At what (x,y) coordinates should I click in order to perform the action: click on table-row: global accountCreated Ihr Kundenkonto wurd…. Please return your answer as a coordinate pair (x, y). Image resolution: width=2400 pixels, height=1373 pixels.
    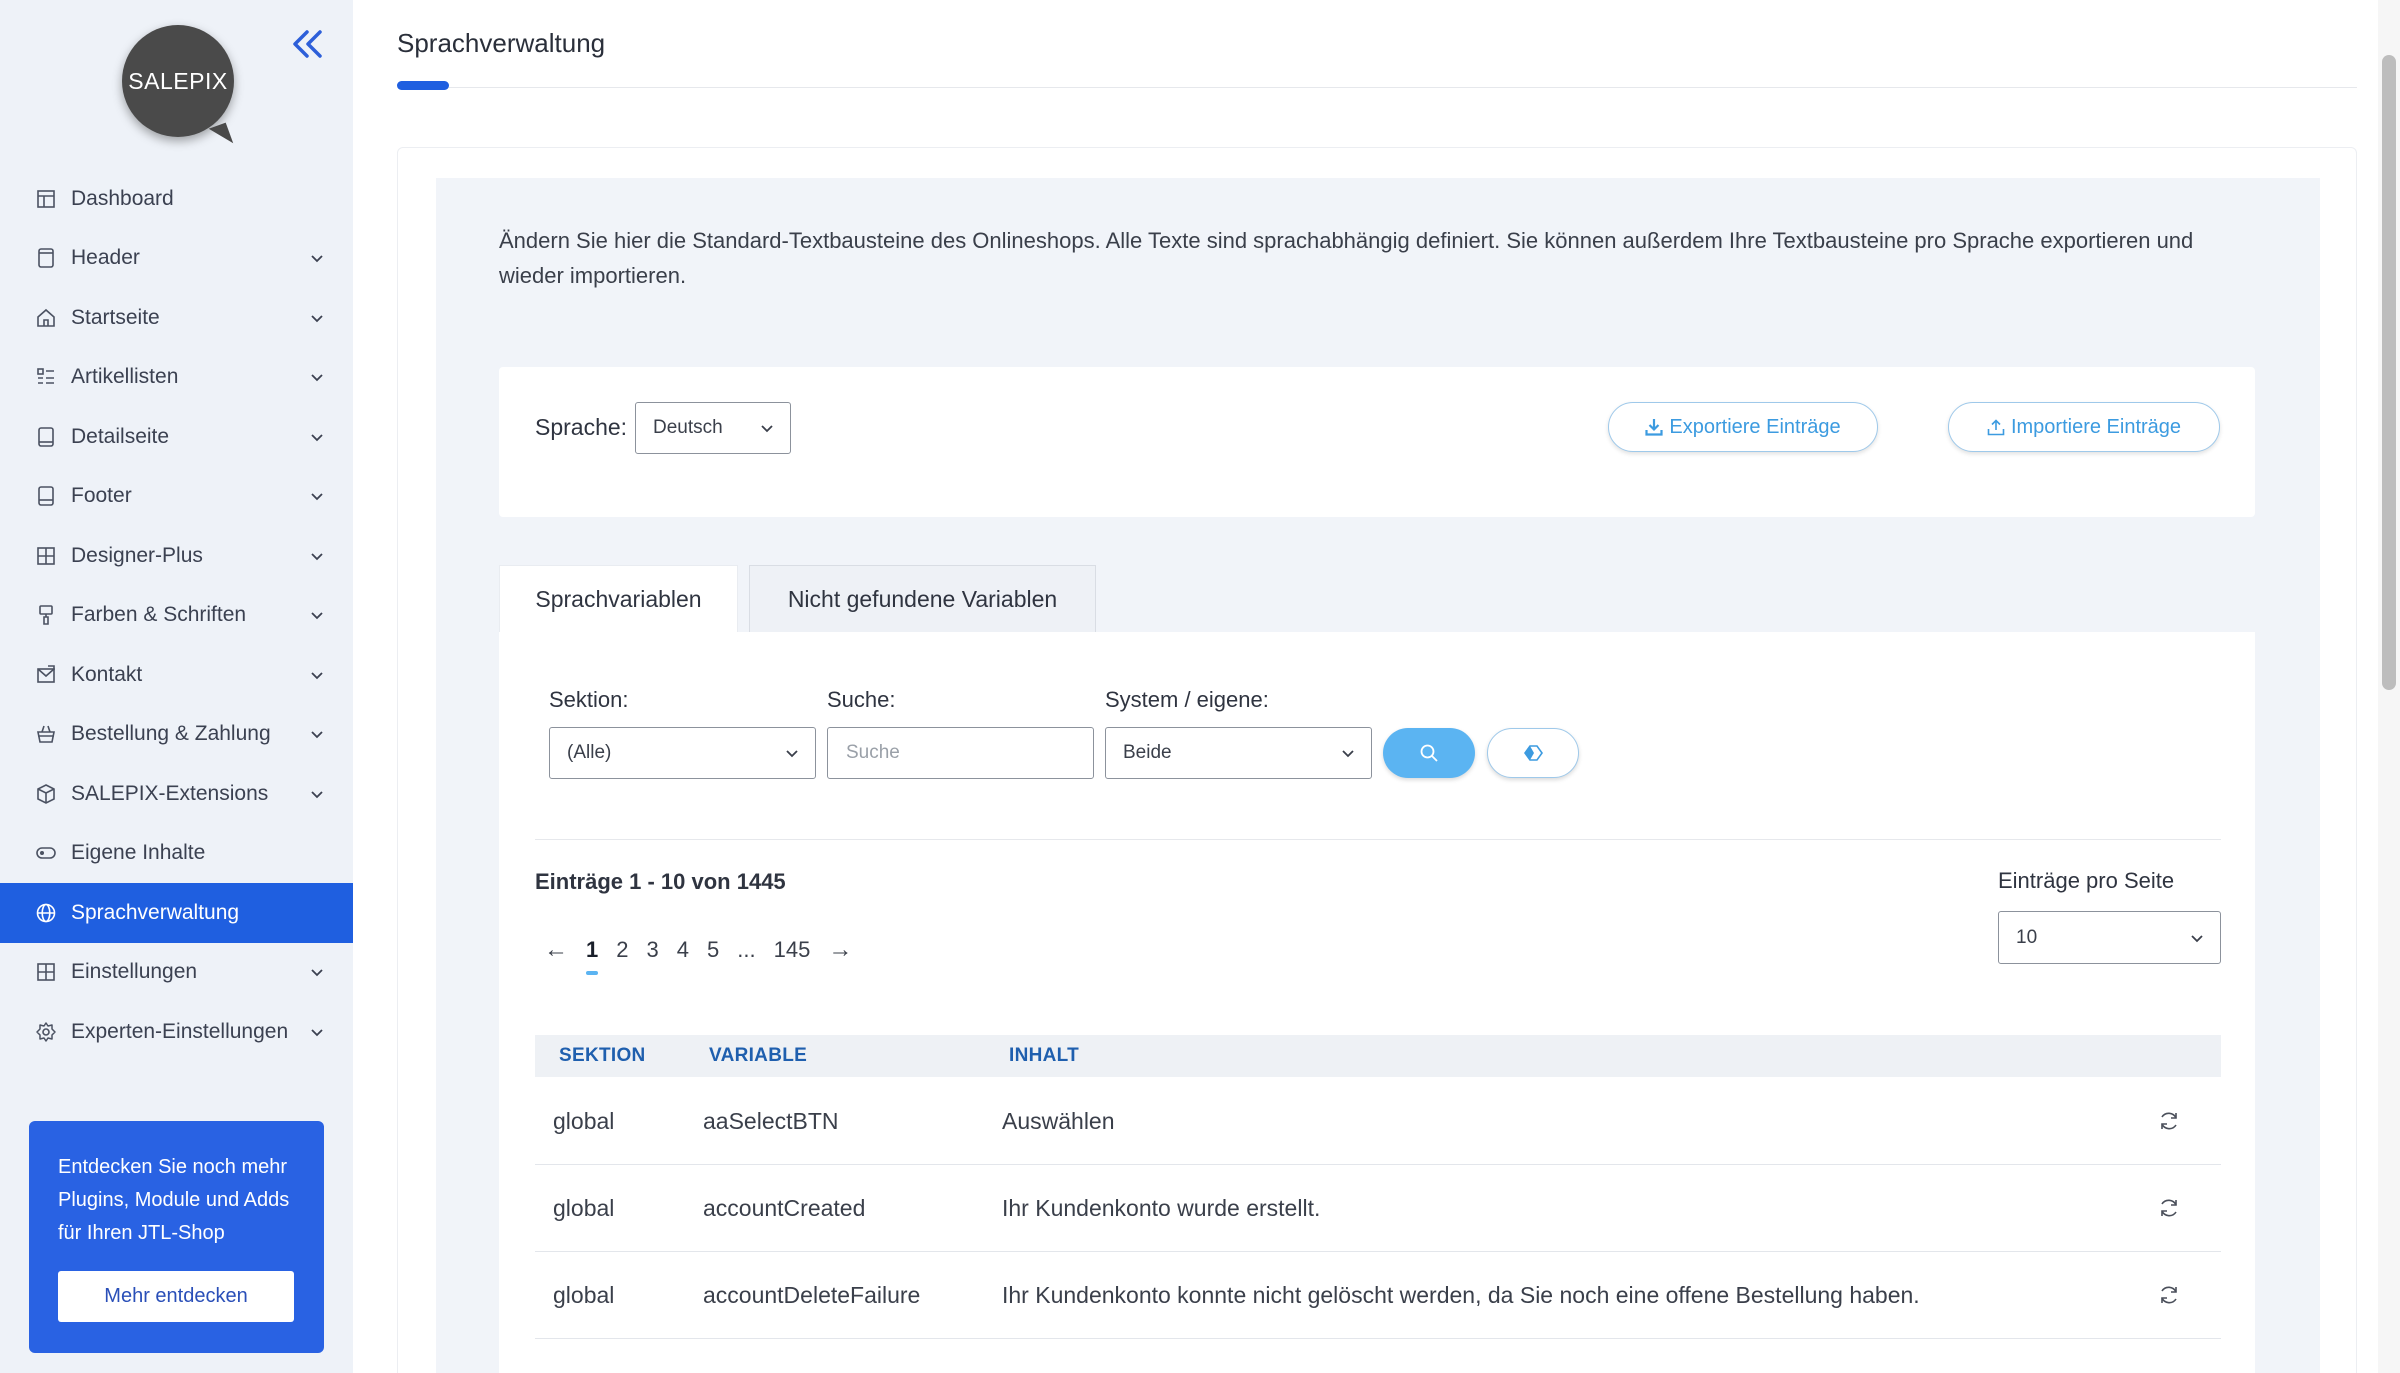
    Looking at the image, I should click on (1378, 1208).